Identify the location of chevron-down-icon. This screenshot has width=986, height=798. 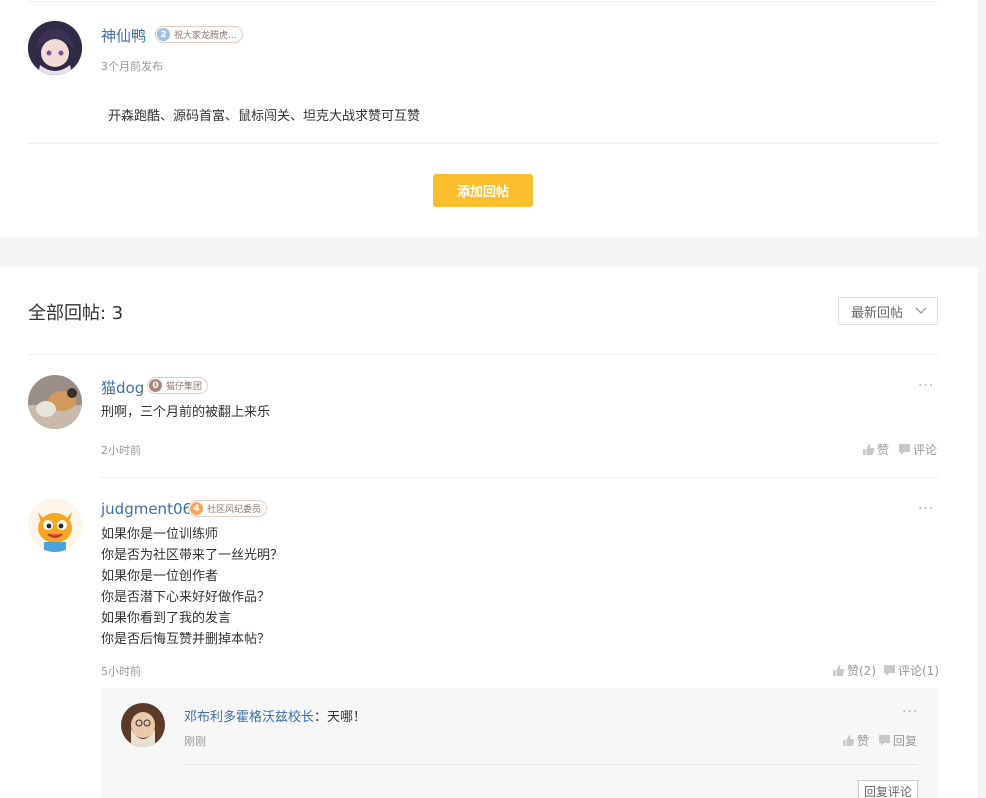
(921, 310).